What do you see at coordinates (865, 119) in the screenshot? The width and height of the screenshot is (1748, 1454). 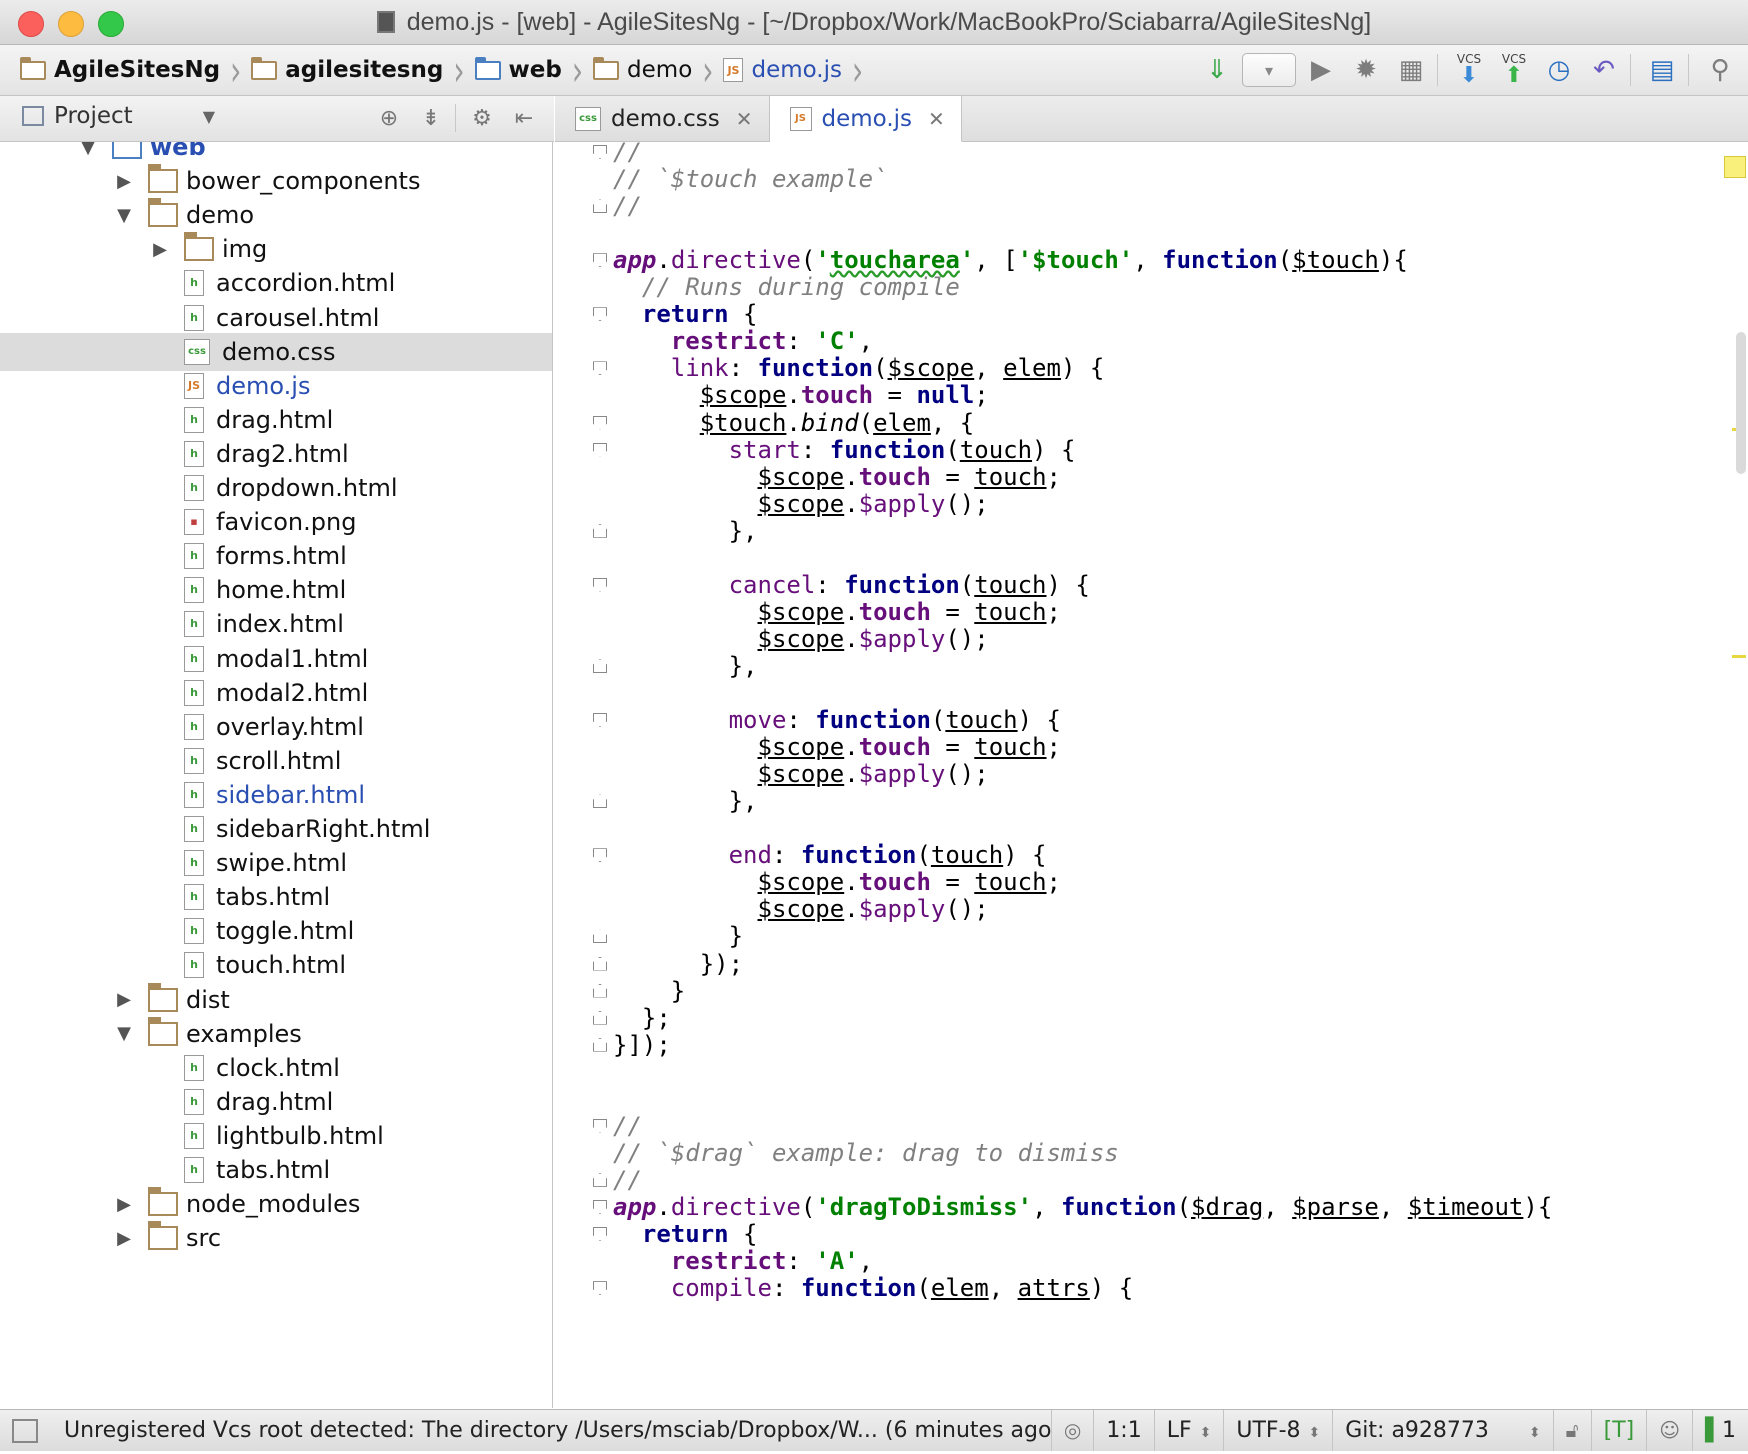 I see `editor-tab: JS demo.js ✕` at bounding box center [865, 119].